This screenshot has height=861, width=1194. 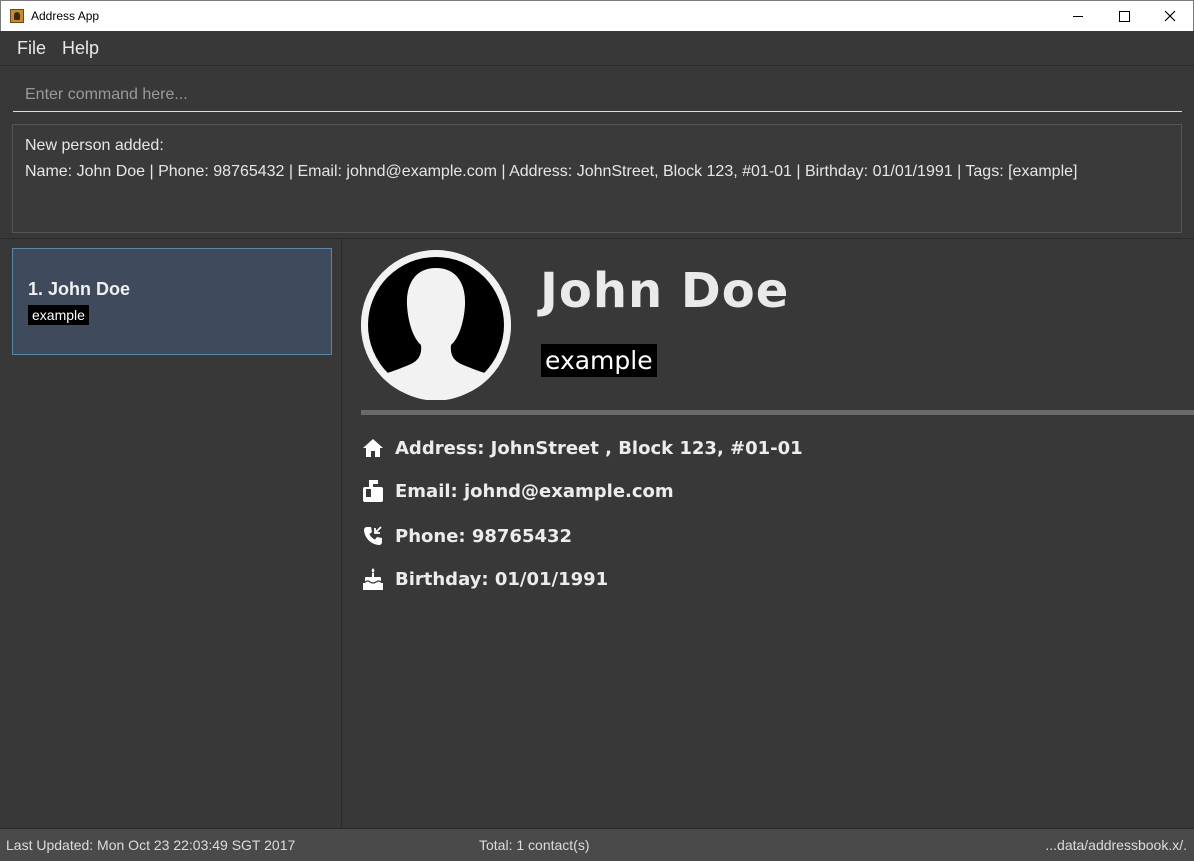 I want to click on email-text: Email: johnd@example.com, so click(x=534, y=491).